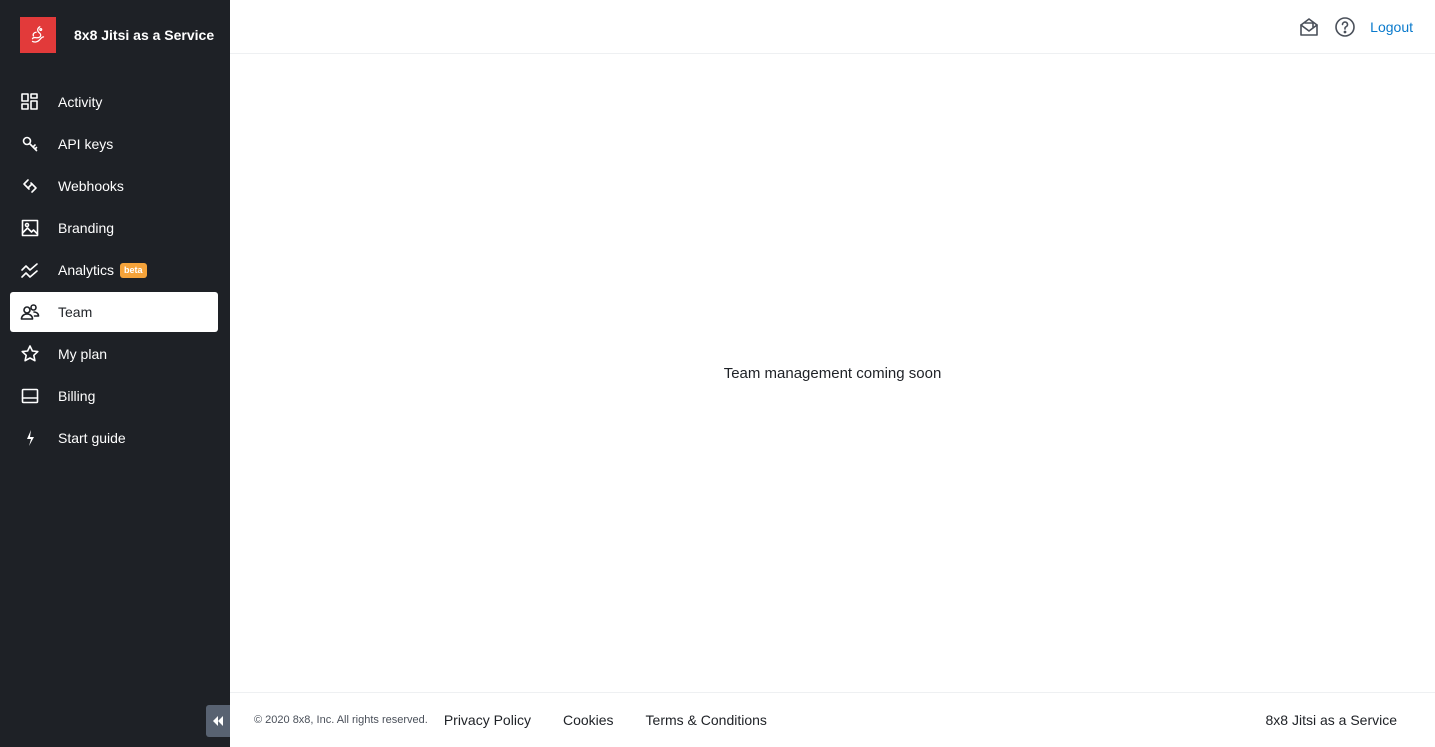 The width and height of the screenshot is (1435, 747). I want to click on collapse-sidebar-button, so click(218, 721).